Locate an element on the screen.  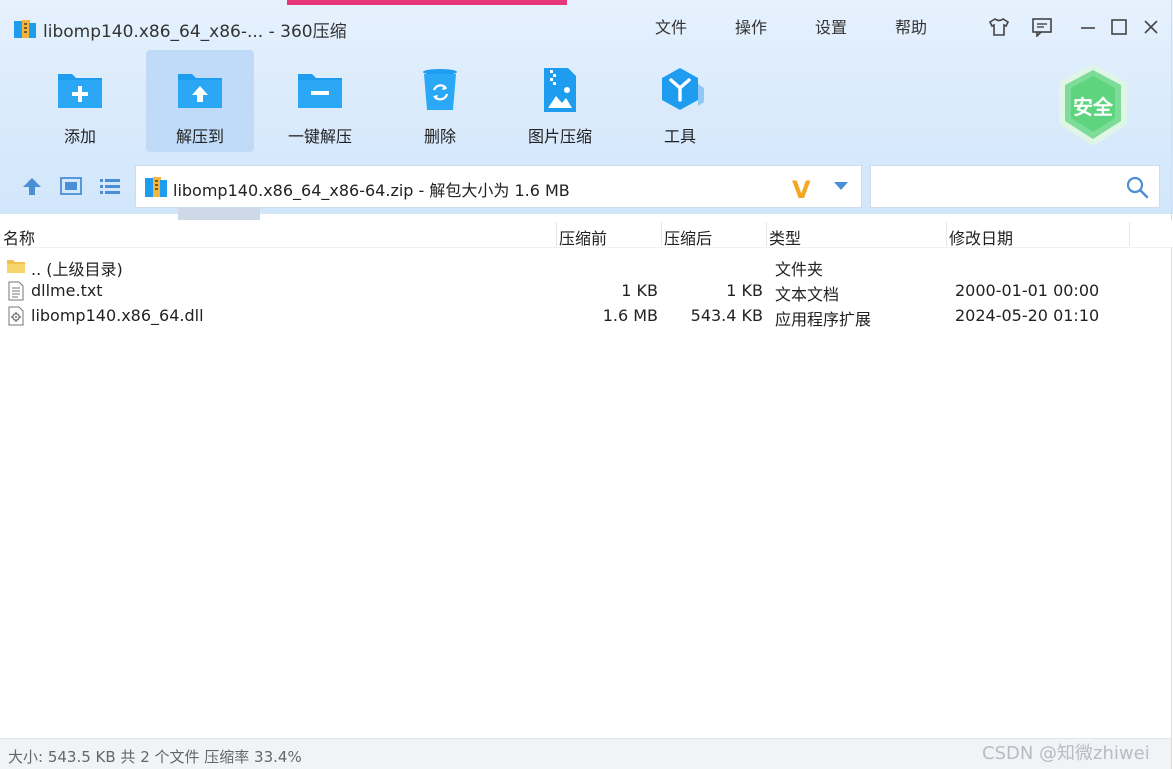
search-input is located at coordinates (997, 187).